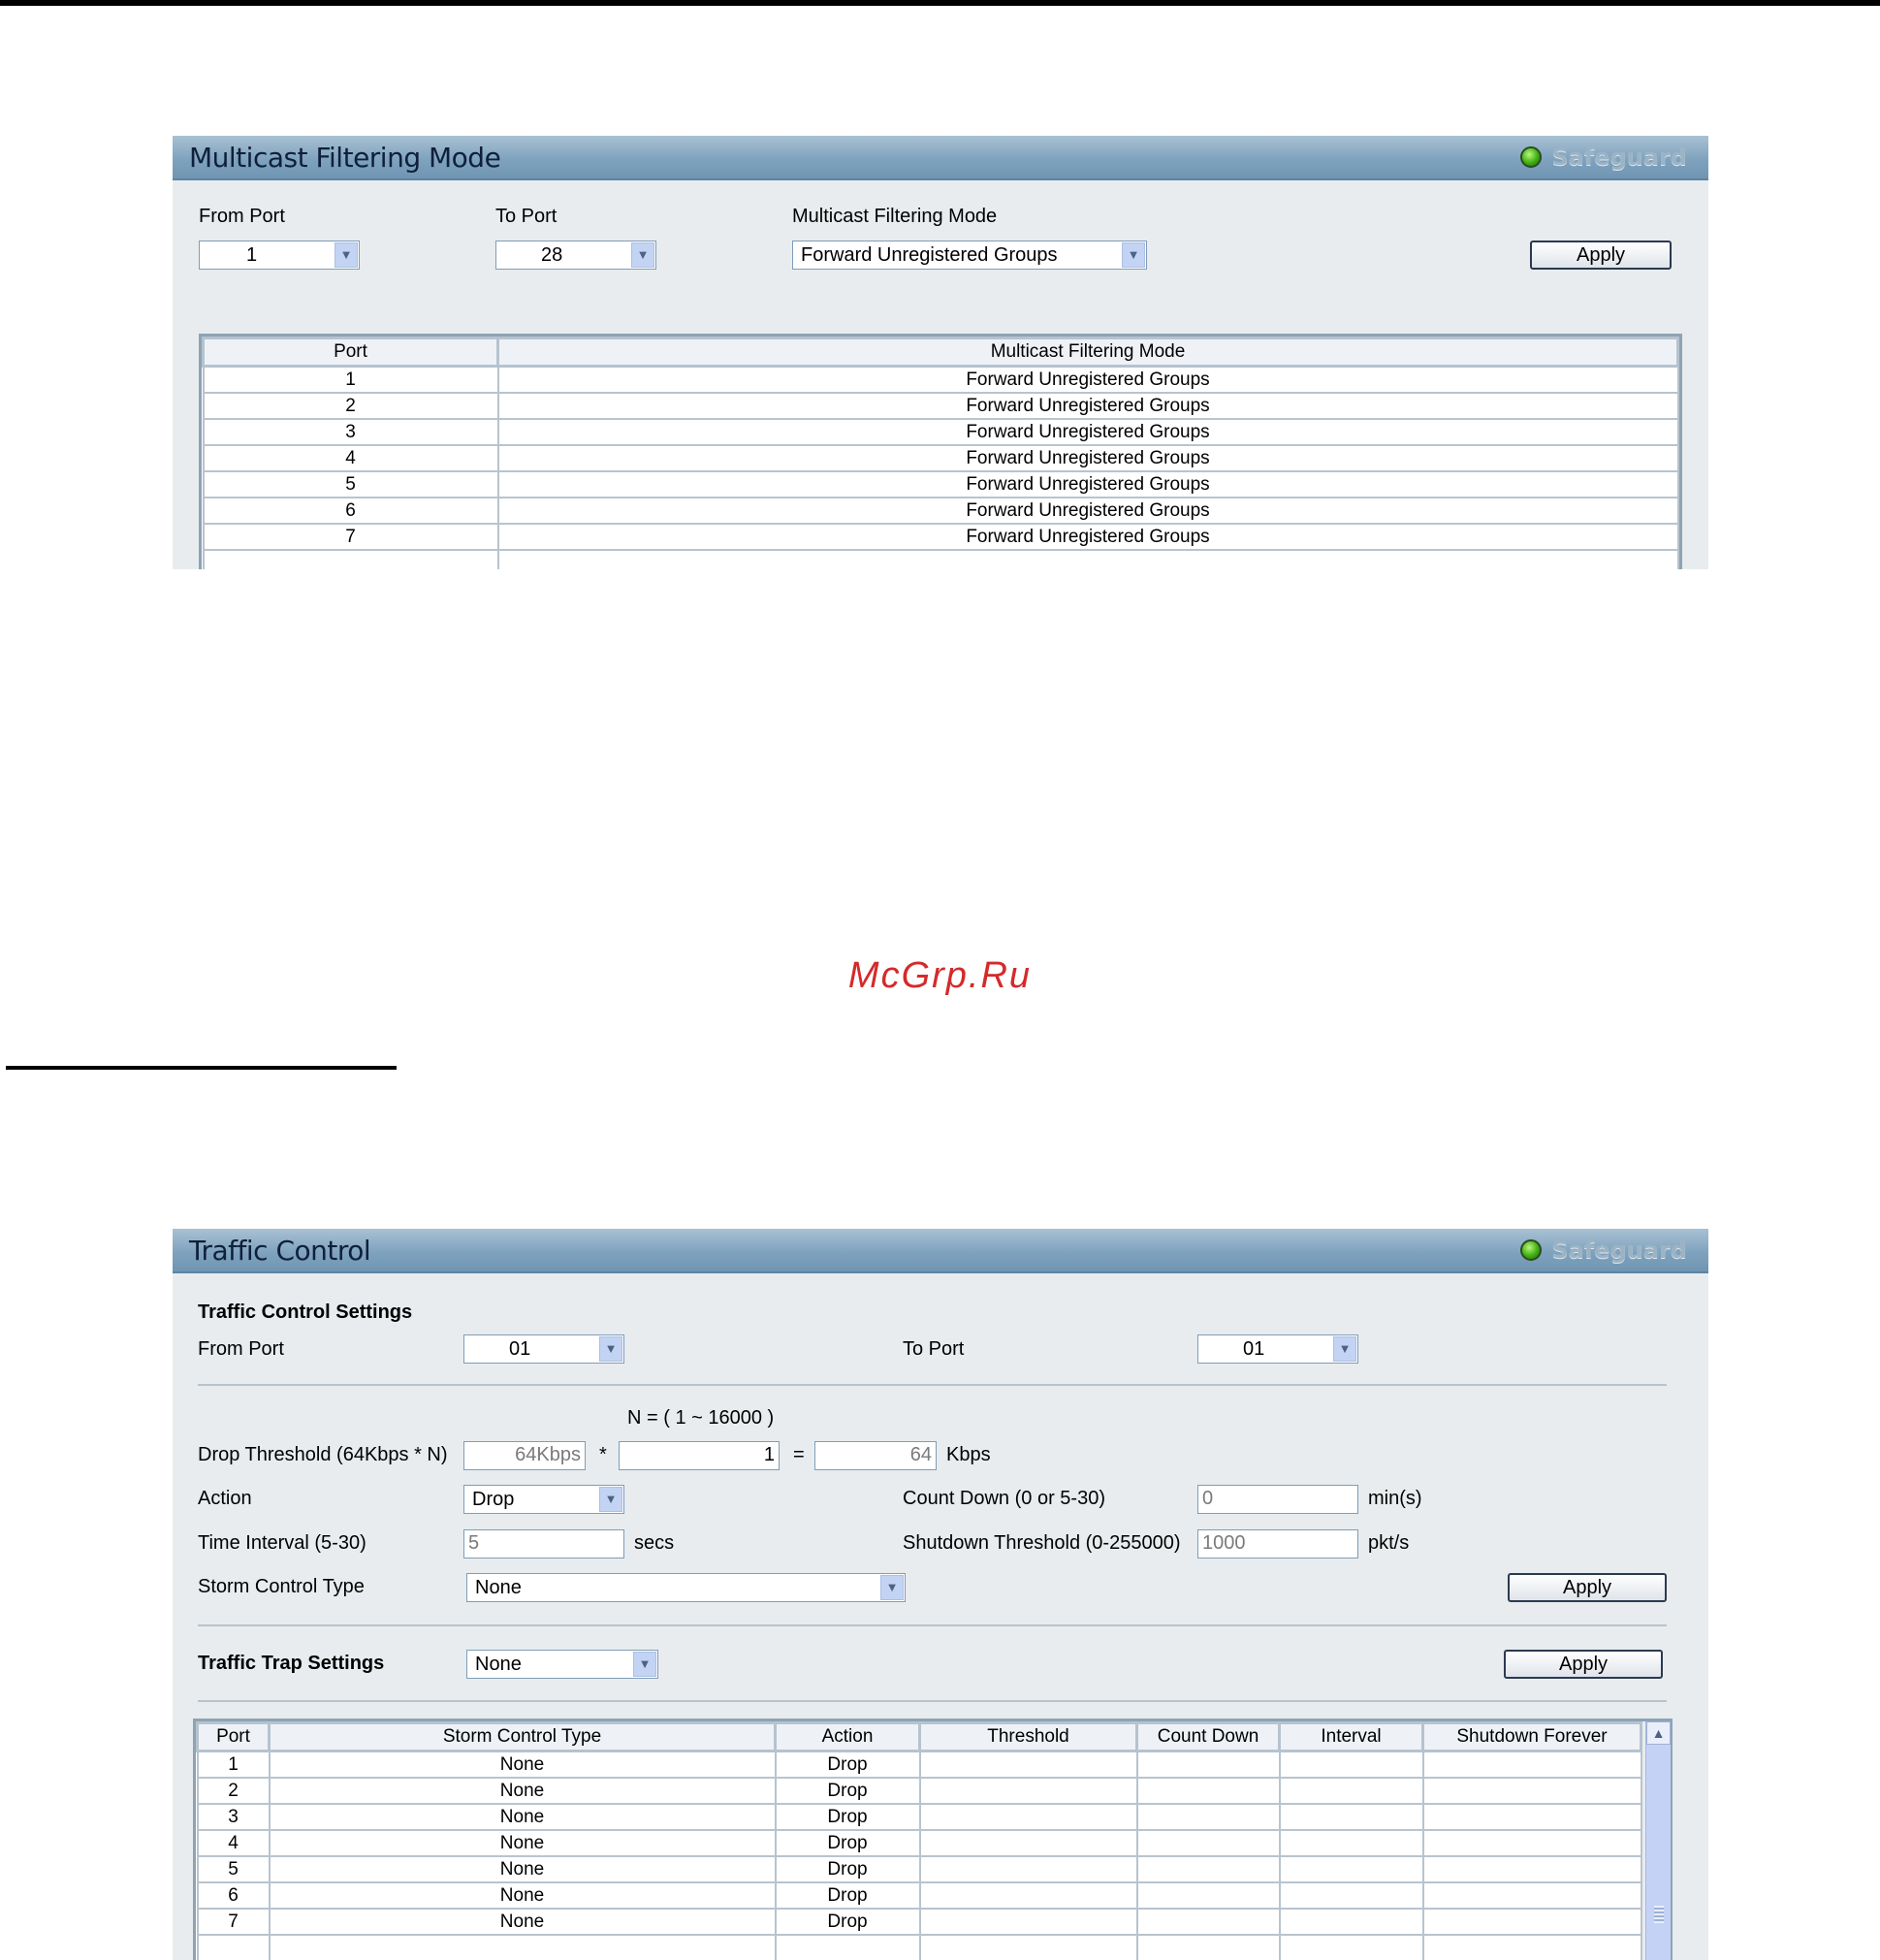 The image size is (1880, 1960). What do you see at coordinates (544, 1543) in the screenshot?
I see `time-interval-input: 5` at bounding box center [544, 1543].